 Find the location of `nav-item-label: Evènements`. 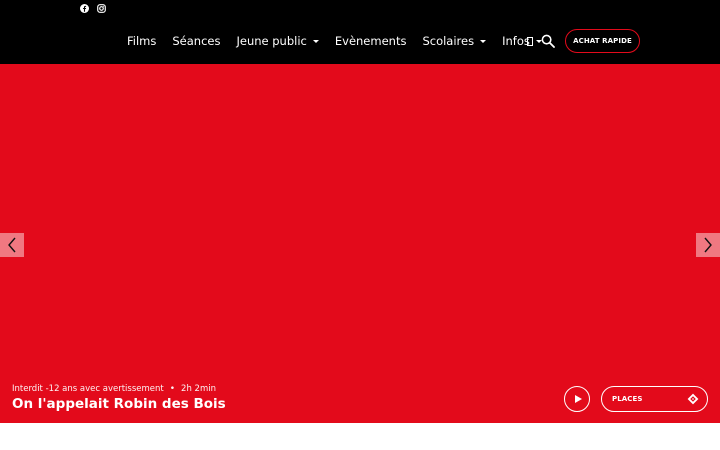

nav-item-label: Evènements is located at coordinates (370, 41).